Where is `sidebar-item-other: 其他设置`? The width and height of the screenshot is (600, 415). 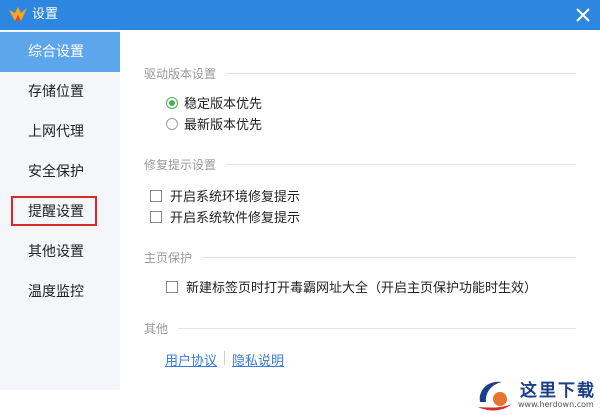 sidebar-item-other: 其他设置 is located at coordinates (60, 252).